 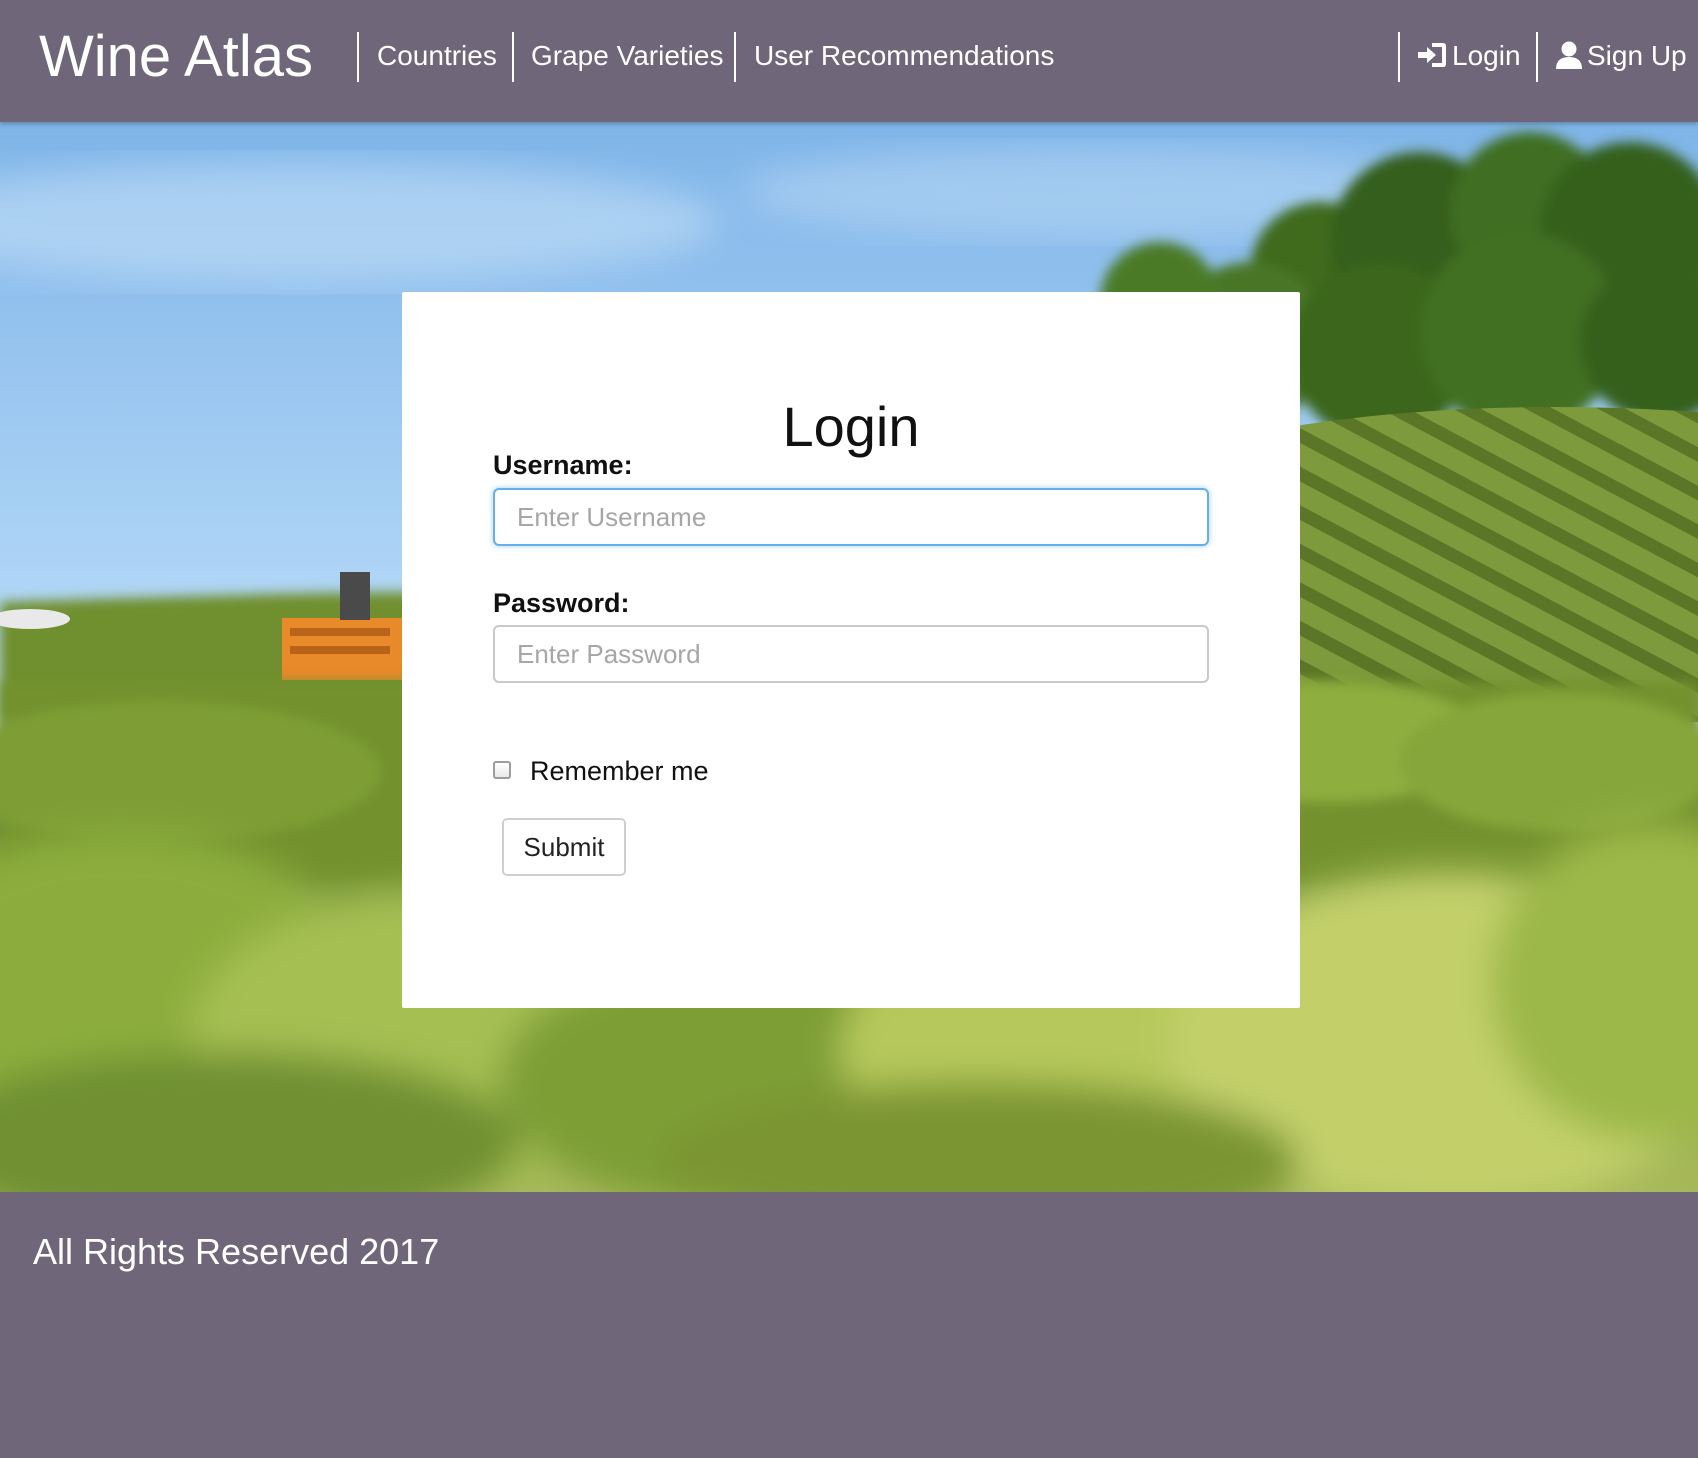 I want to click on nav-link-grape-varieties: Grape Varieties, so click(x=627, y=56).